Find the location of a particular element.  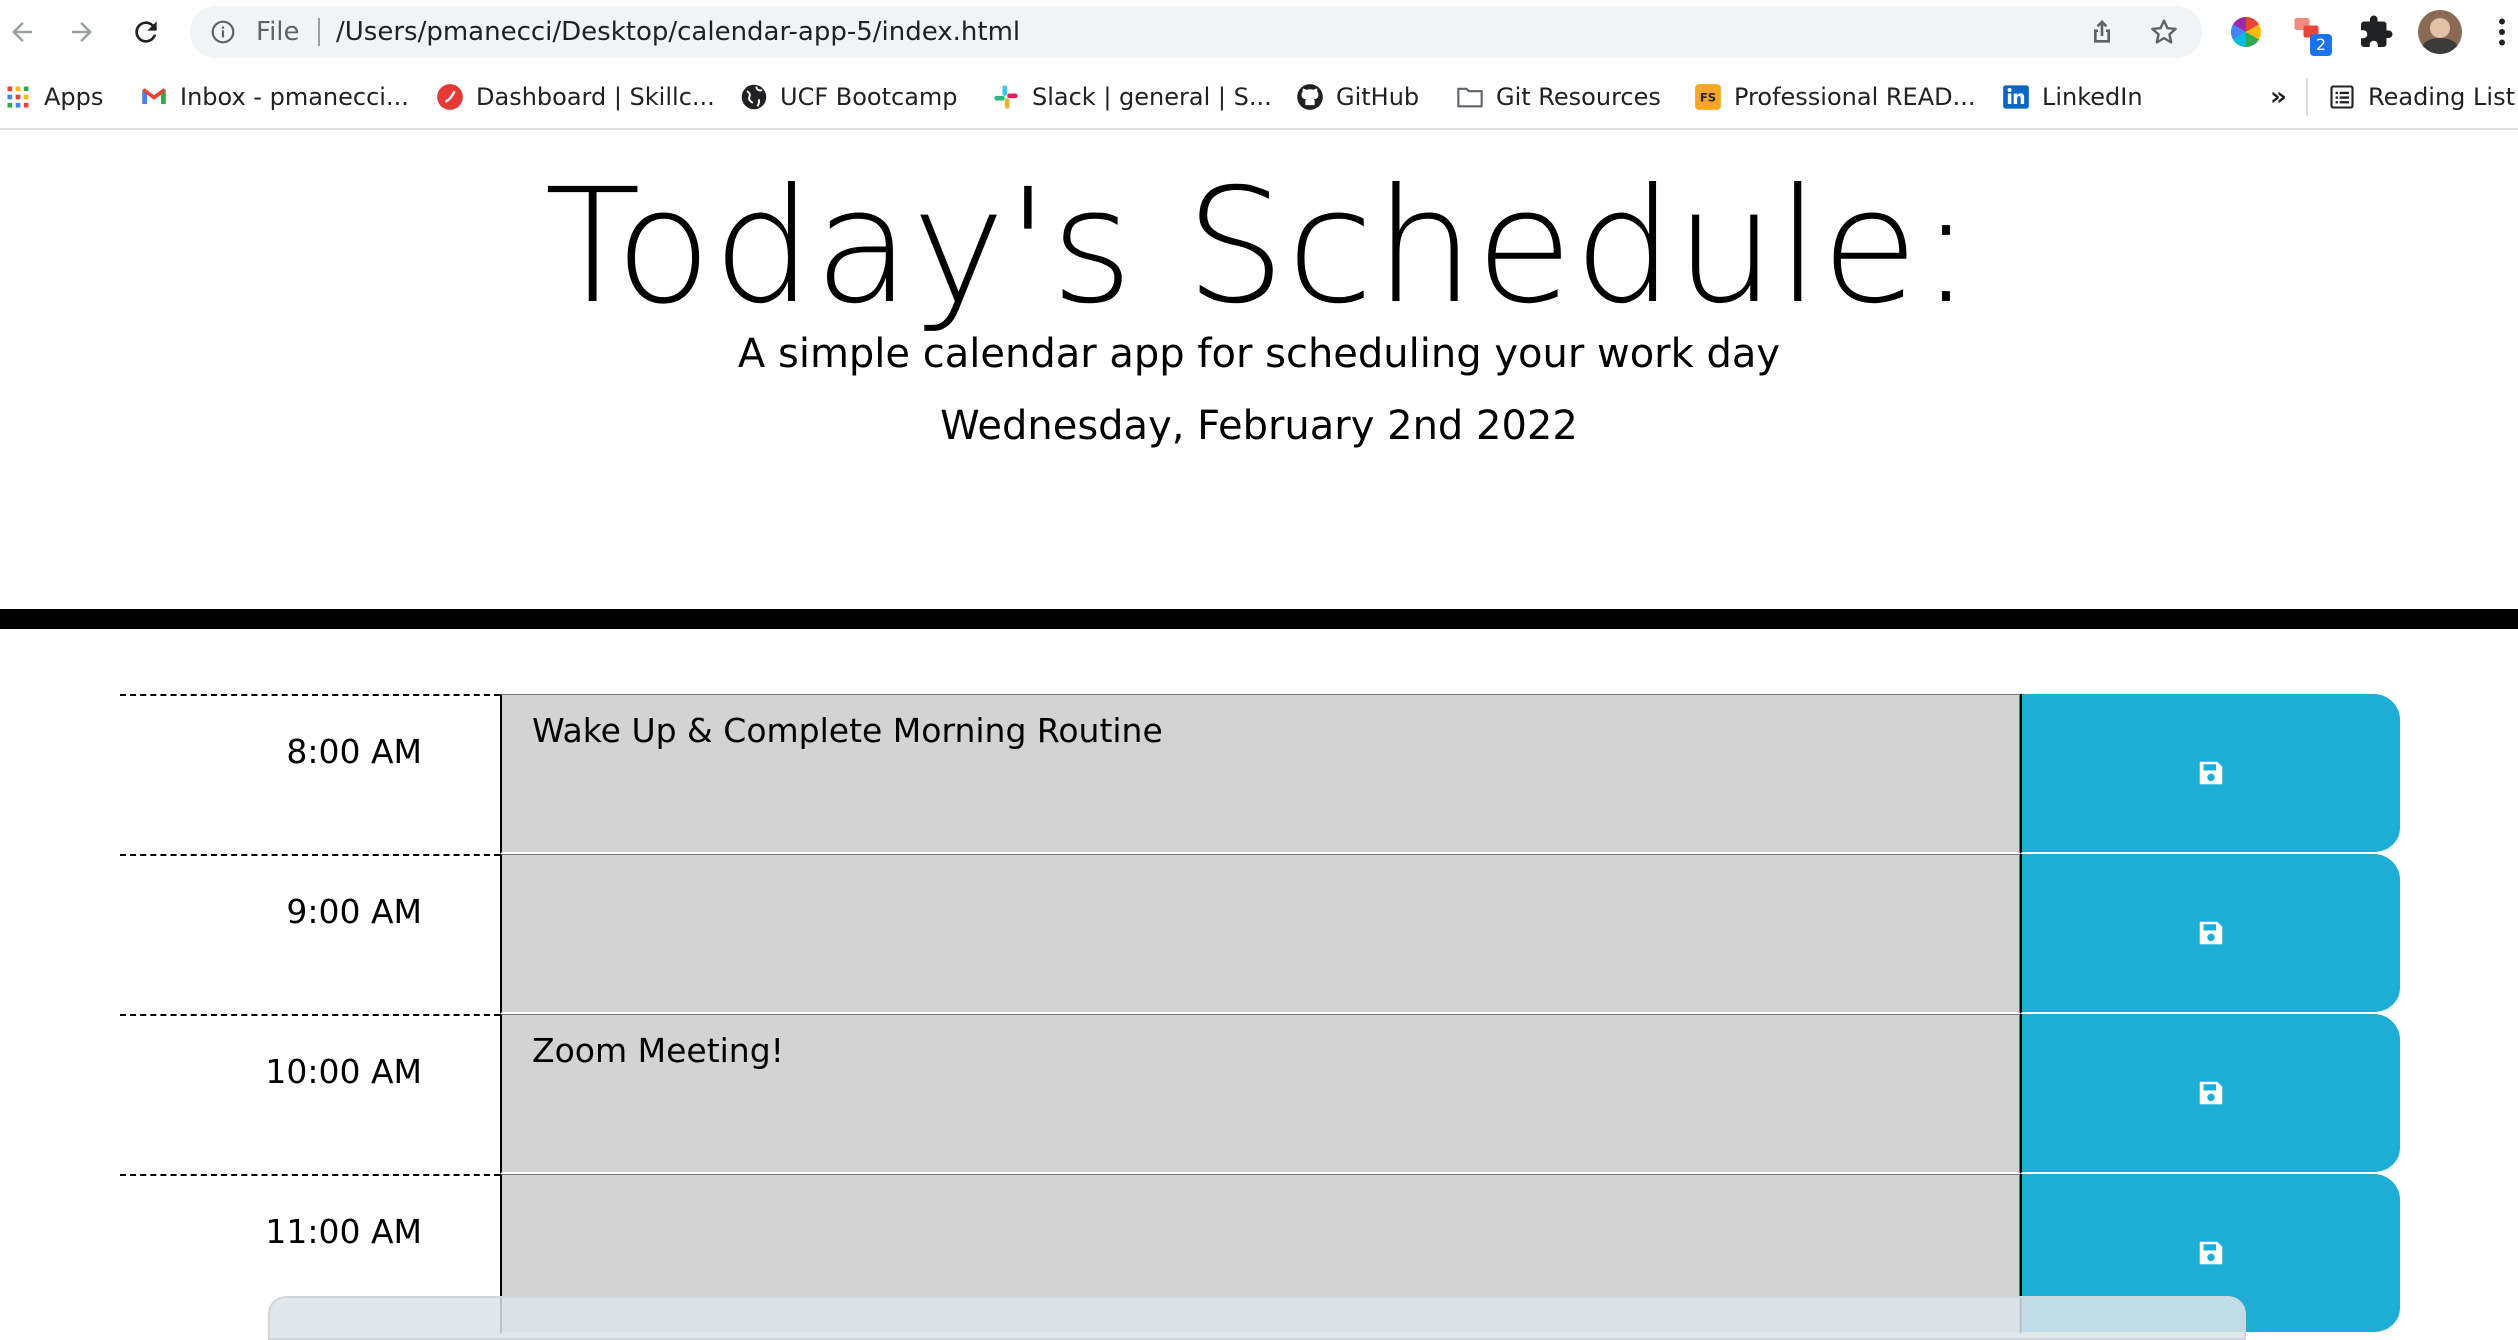

forward-arrow-icon is located at coordinates (82, 32).